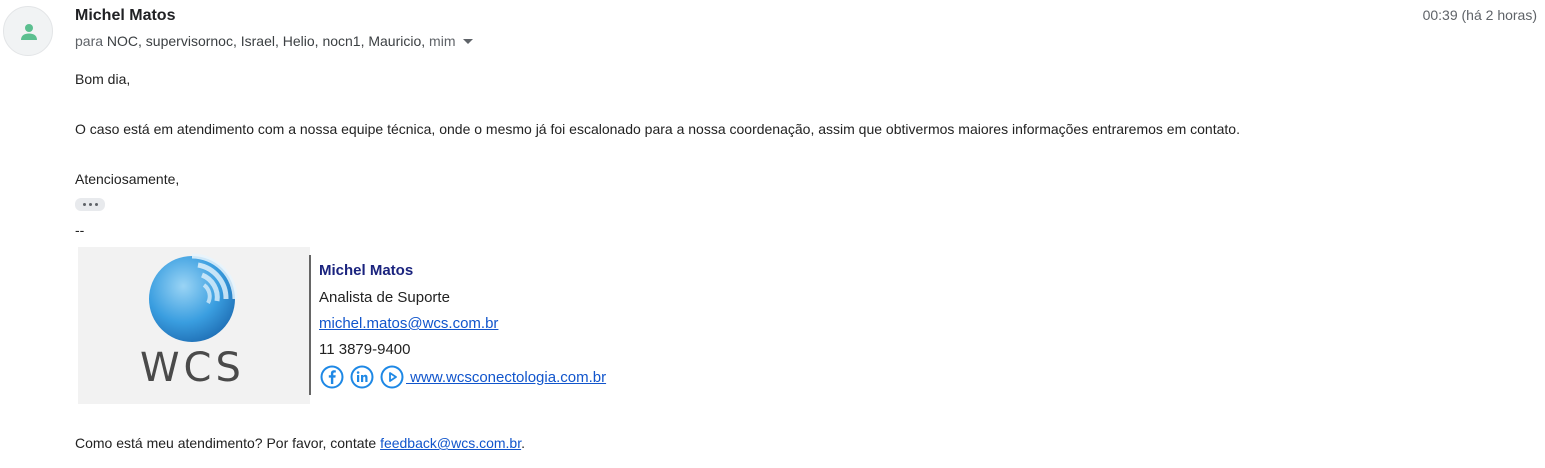 Image resolution: width=1545 pixels, height=468 pixels. Describe the element at coordinates (103, 79) in the screenshot. I see `greeting-text: Bom dia,` at that location.